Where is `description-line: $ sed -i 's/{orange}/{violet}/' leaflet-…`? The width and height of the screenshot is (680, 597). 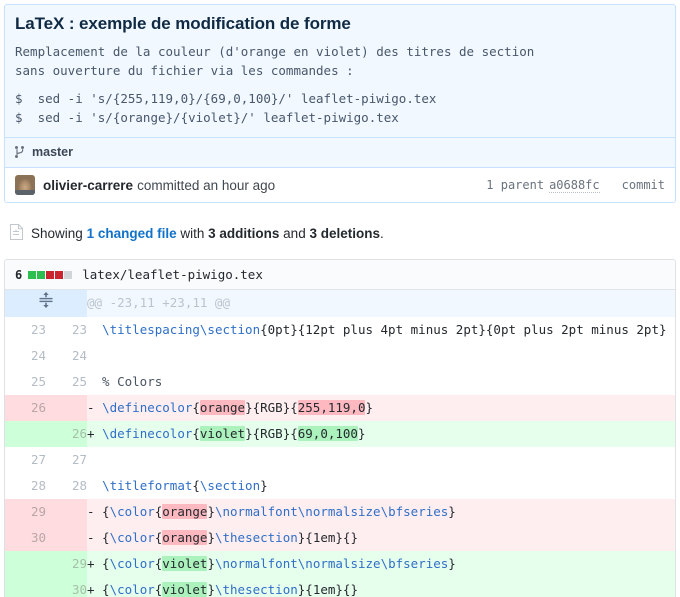 description-line: $ sed -i 's/{orange}/{violet}/' leaflet-… is located at coordinates (207, 117).